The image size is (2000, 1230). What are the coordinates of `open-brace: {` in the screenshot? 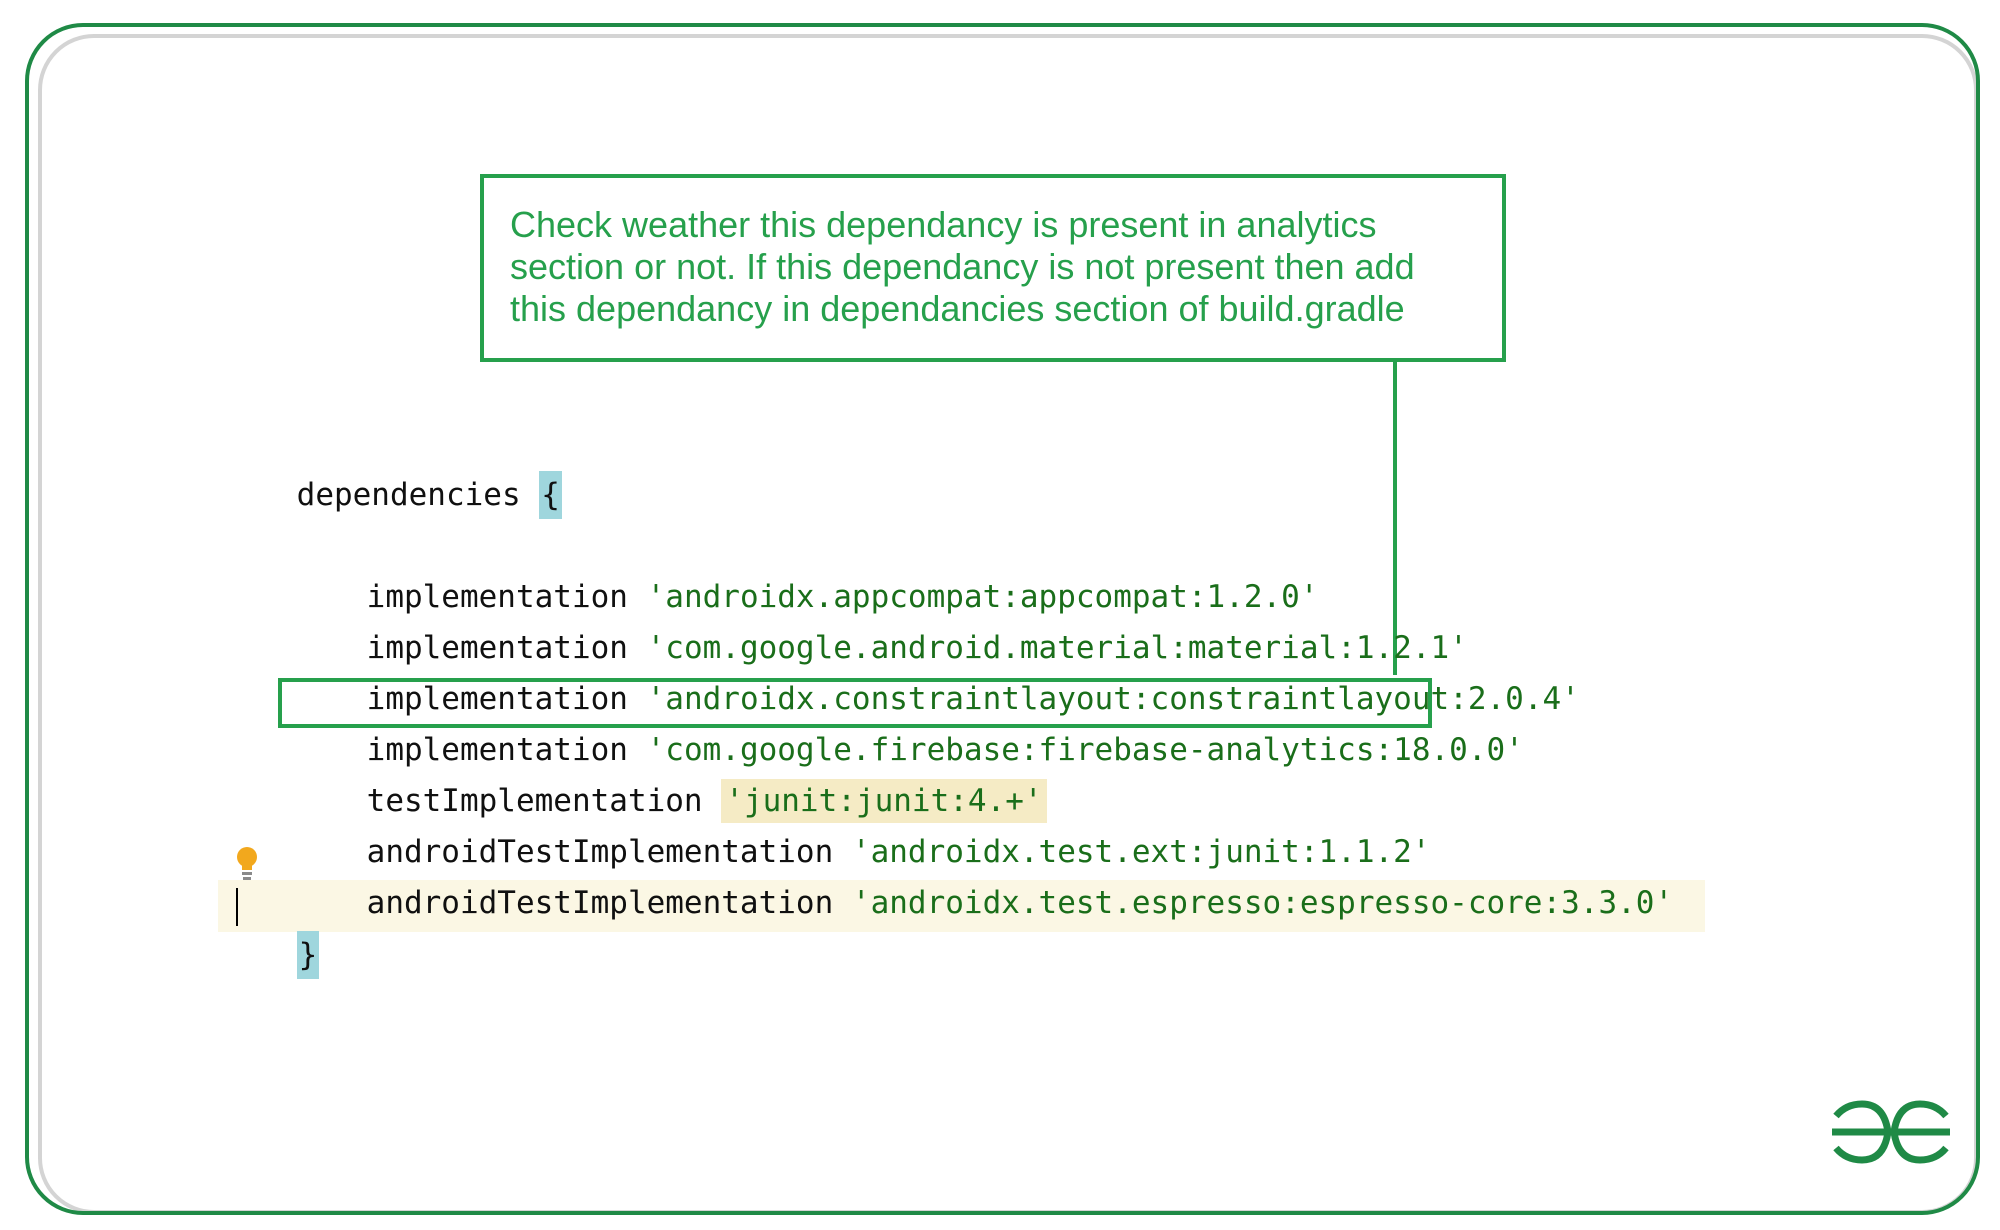 It's located at (550, 495).